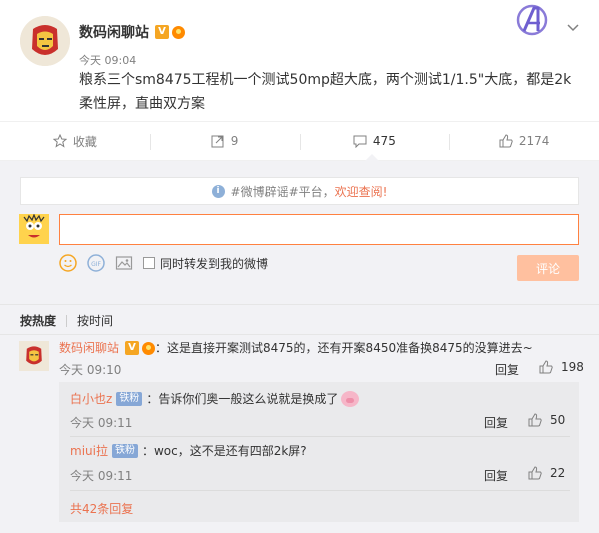 The width and height of the screenshot is (599, 533). I want to click on comment-icon, so click(360, 141).